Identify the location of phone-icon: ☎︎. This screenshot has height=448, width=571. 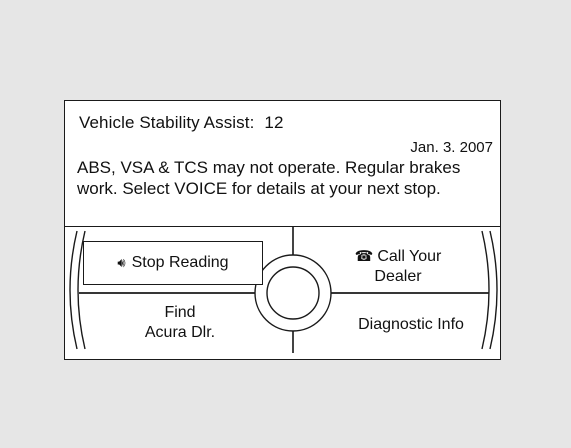
(364, 256).